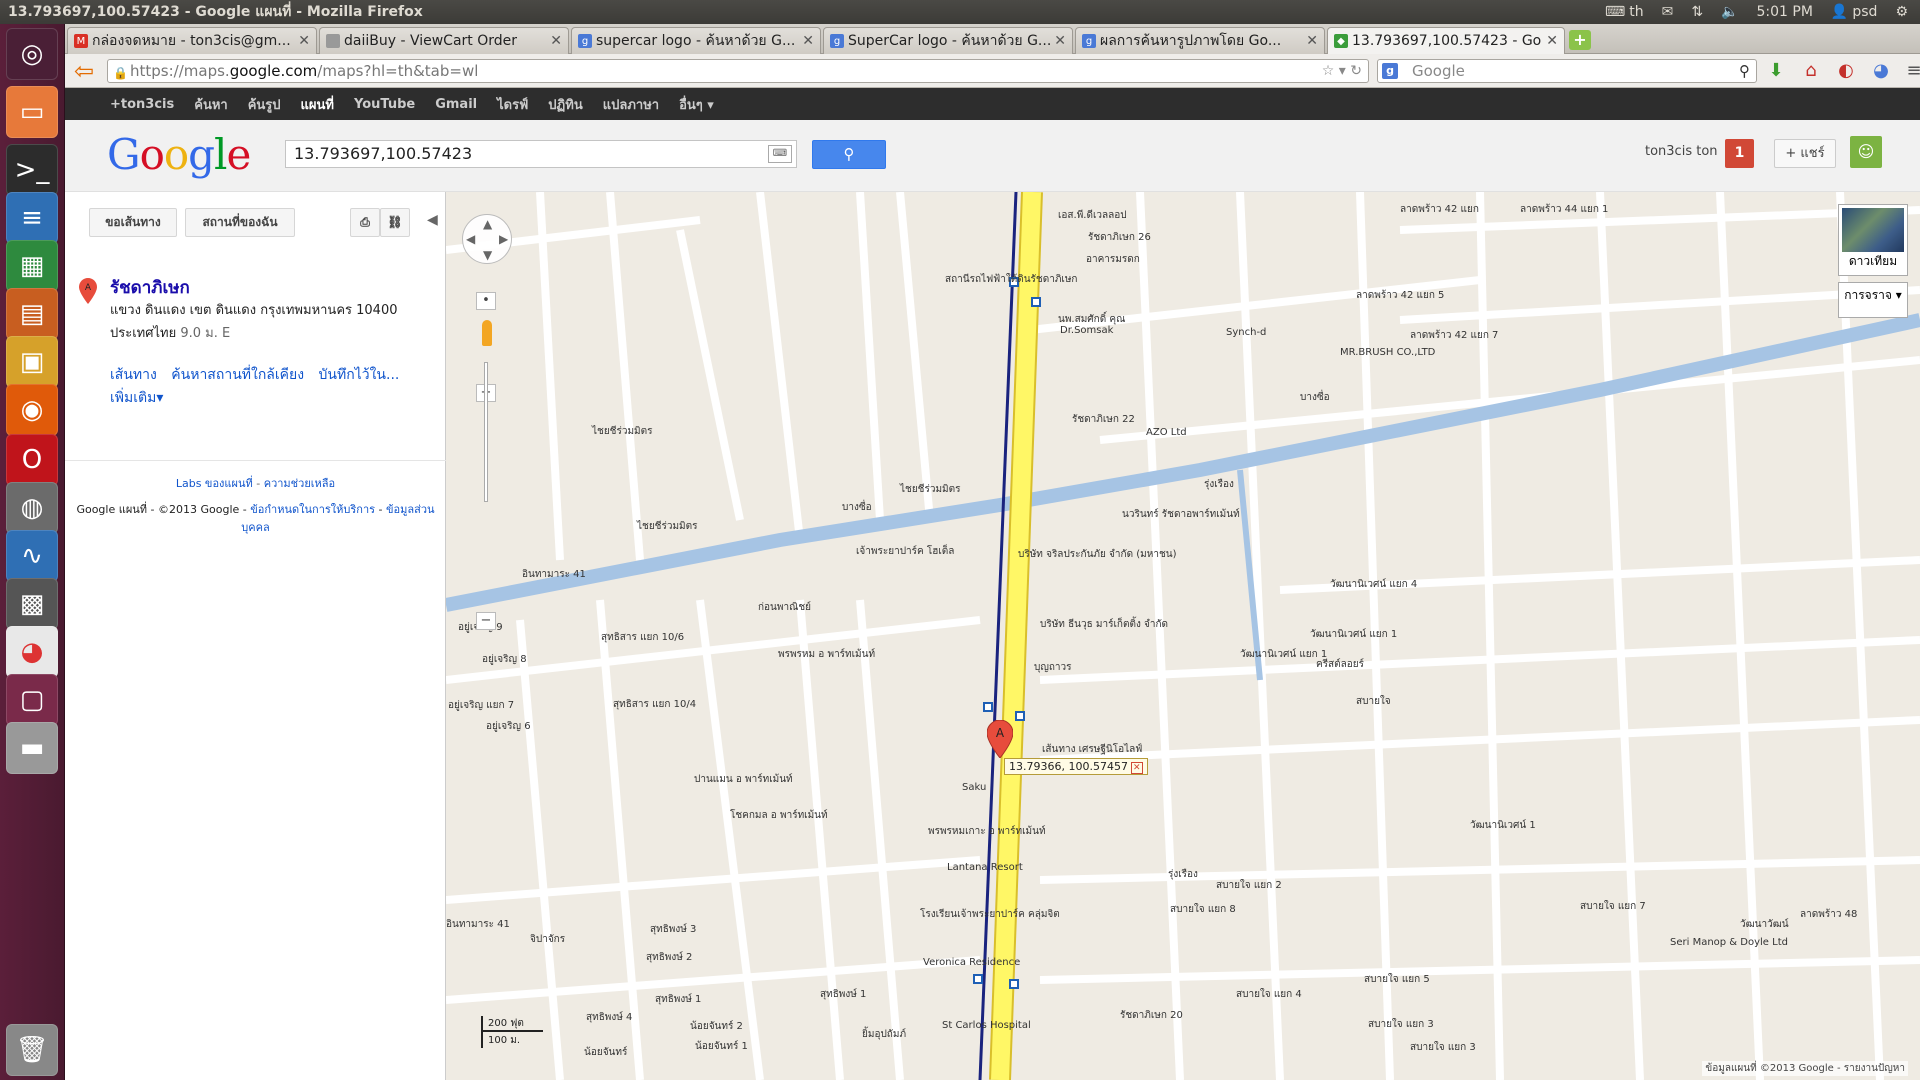 Image resolution: width=1920 pixels, height=1080 pixels. What do you see at coordinates (444, 40) in the screenshot?
I see `tab-daiibuy: daiiBuy - ViewCart Order ✕` at bounding box center [444, 40].